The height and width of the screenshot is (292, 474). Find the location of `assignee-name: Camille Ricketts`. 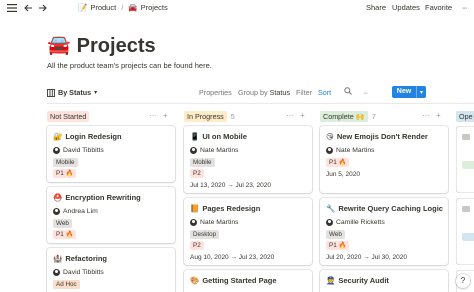

assignee-name: Camille Ricketts is located at coordinates (360, 222).